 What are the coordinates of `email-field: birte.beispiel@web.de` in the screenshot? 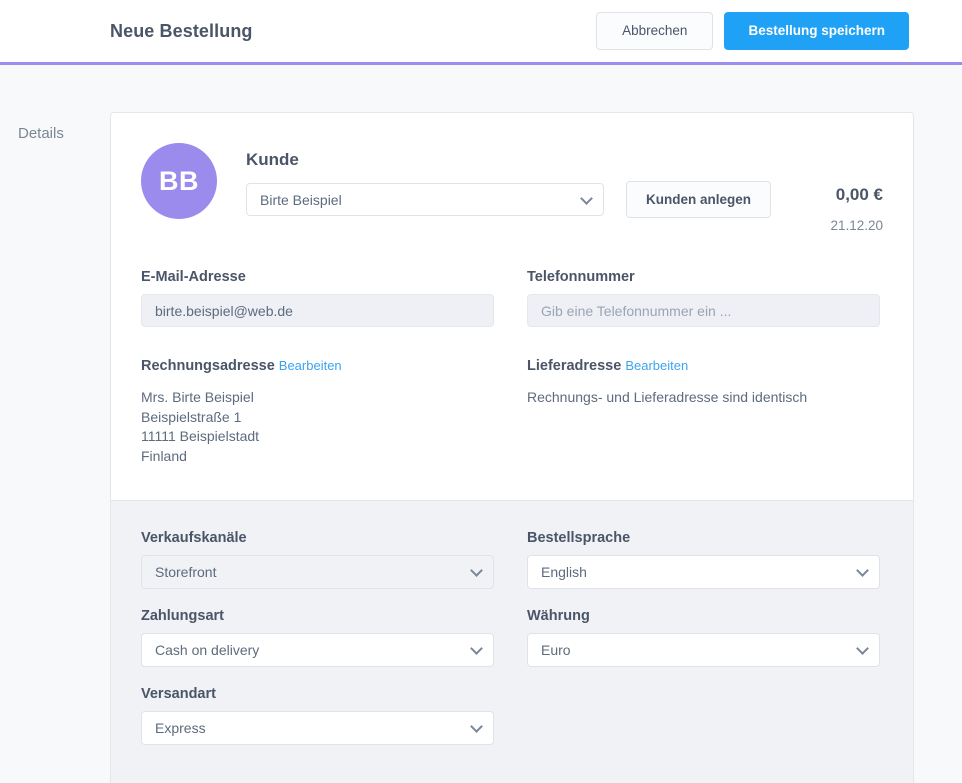 It's located at (317, 310).